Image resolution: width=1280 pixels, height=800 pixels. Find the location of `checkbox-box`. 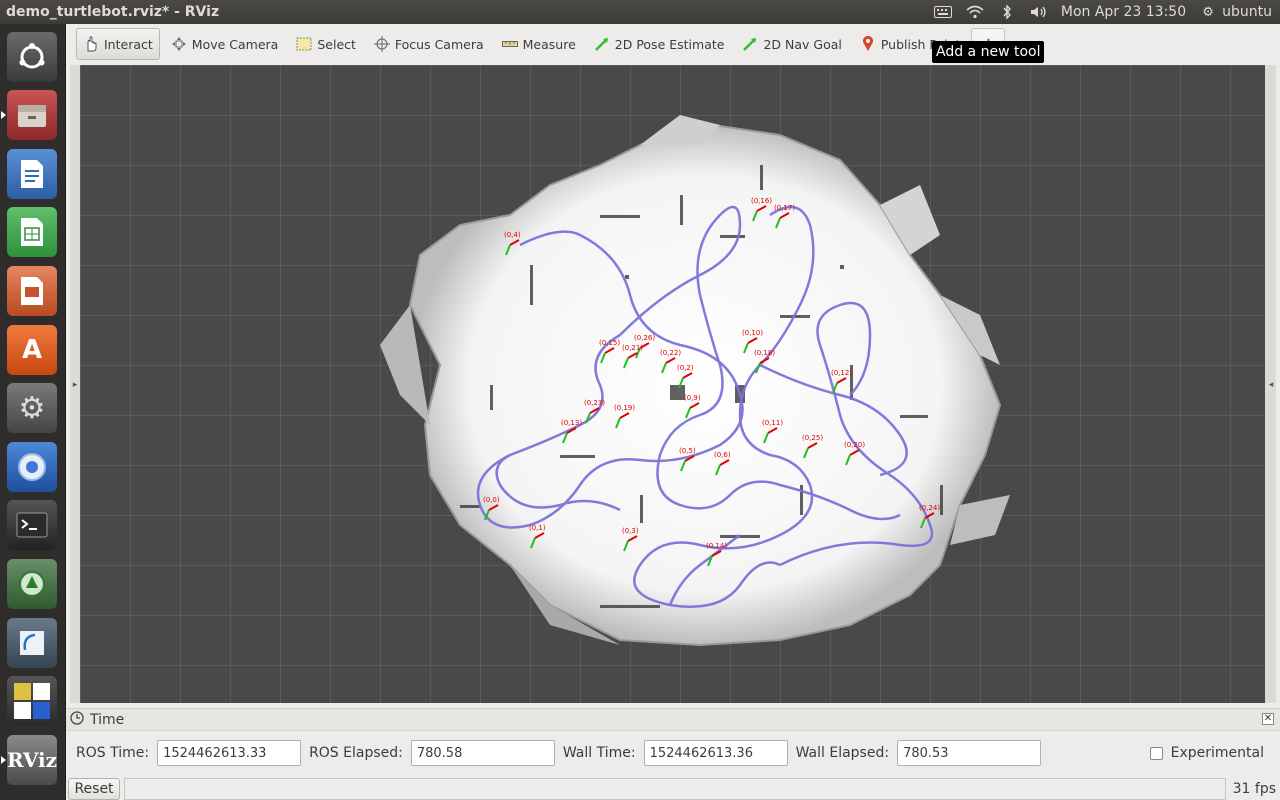

checkbox-box is located at coordinates (1156, 753).